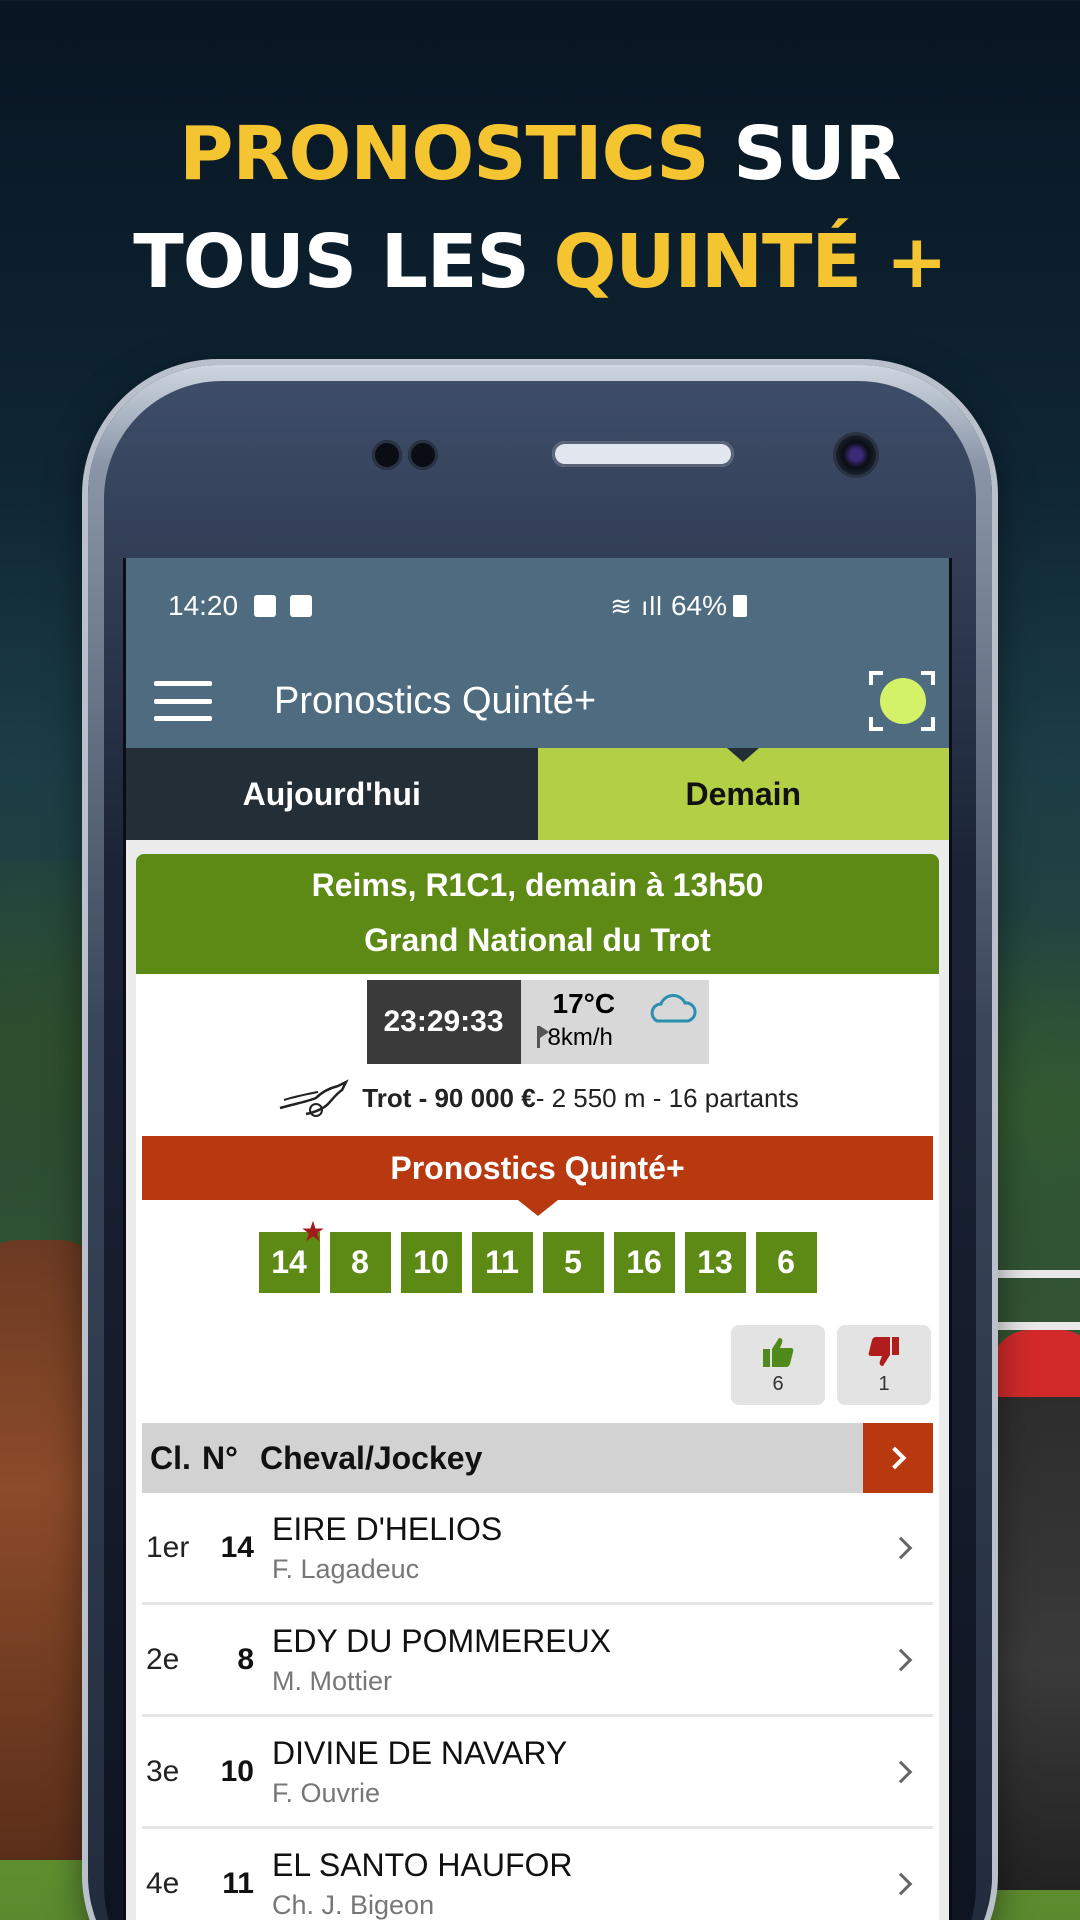  Describe the element at coordinates (573, 1262) in the screenshot. I see `pick-number: 5` at that location.